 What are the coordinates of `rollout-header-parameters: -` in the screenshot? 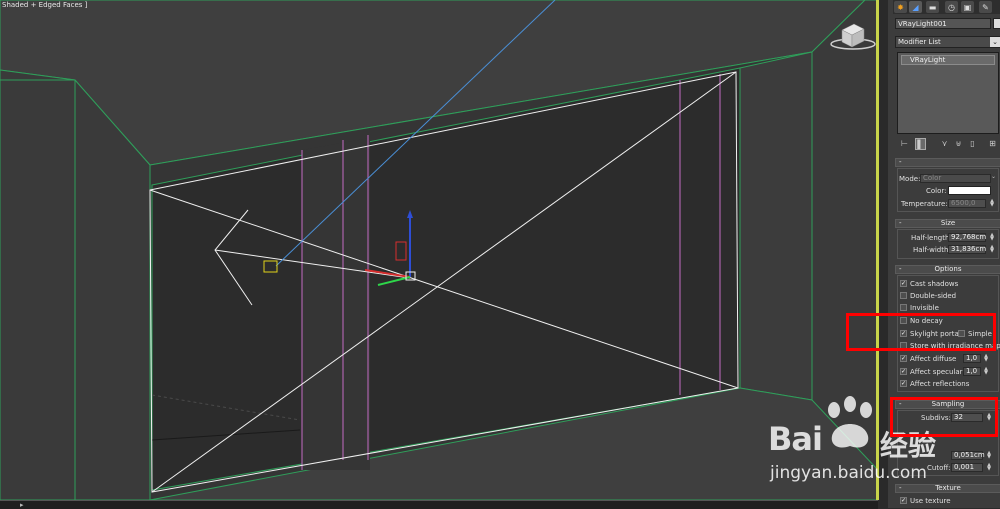 It's located at (947, 162).